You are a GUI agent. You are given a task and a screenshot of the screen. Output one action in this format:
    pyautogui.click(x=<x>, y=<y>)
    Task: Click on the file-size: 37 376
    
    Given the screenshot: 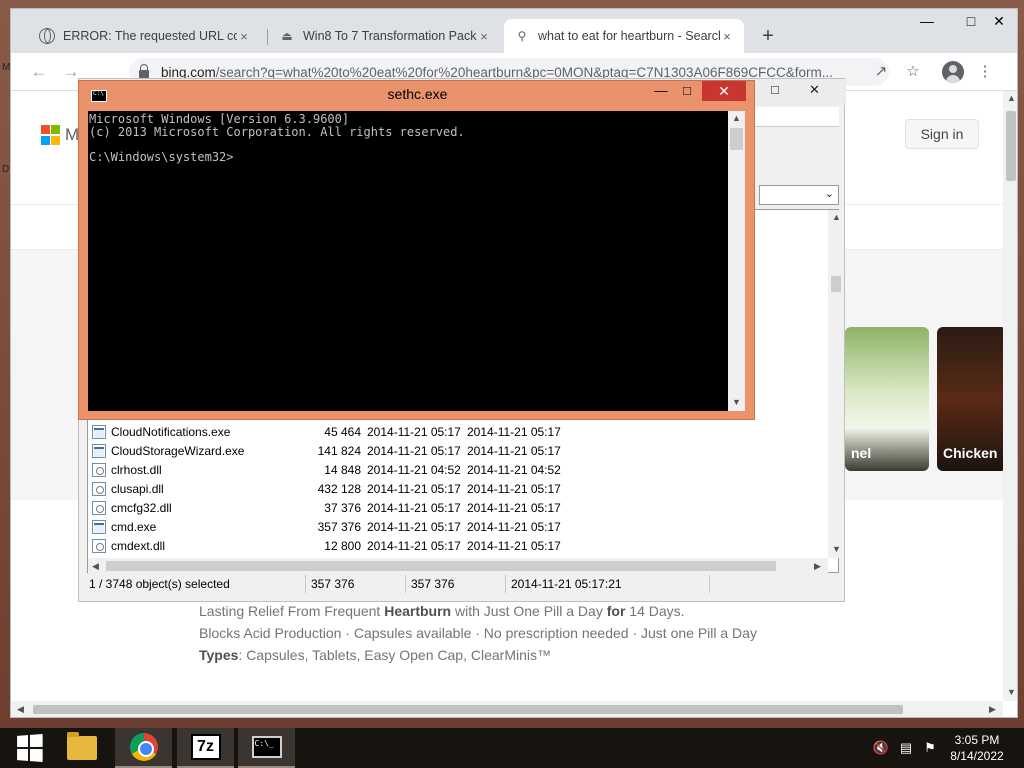 What is the action you would take?
    pyautogui.click(x=342, y=507)
    